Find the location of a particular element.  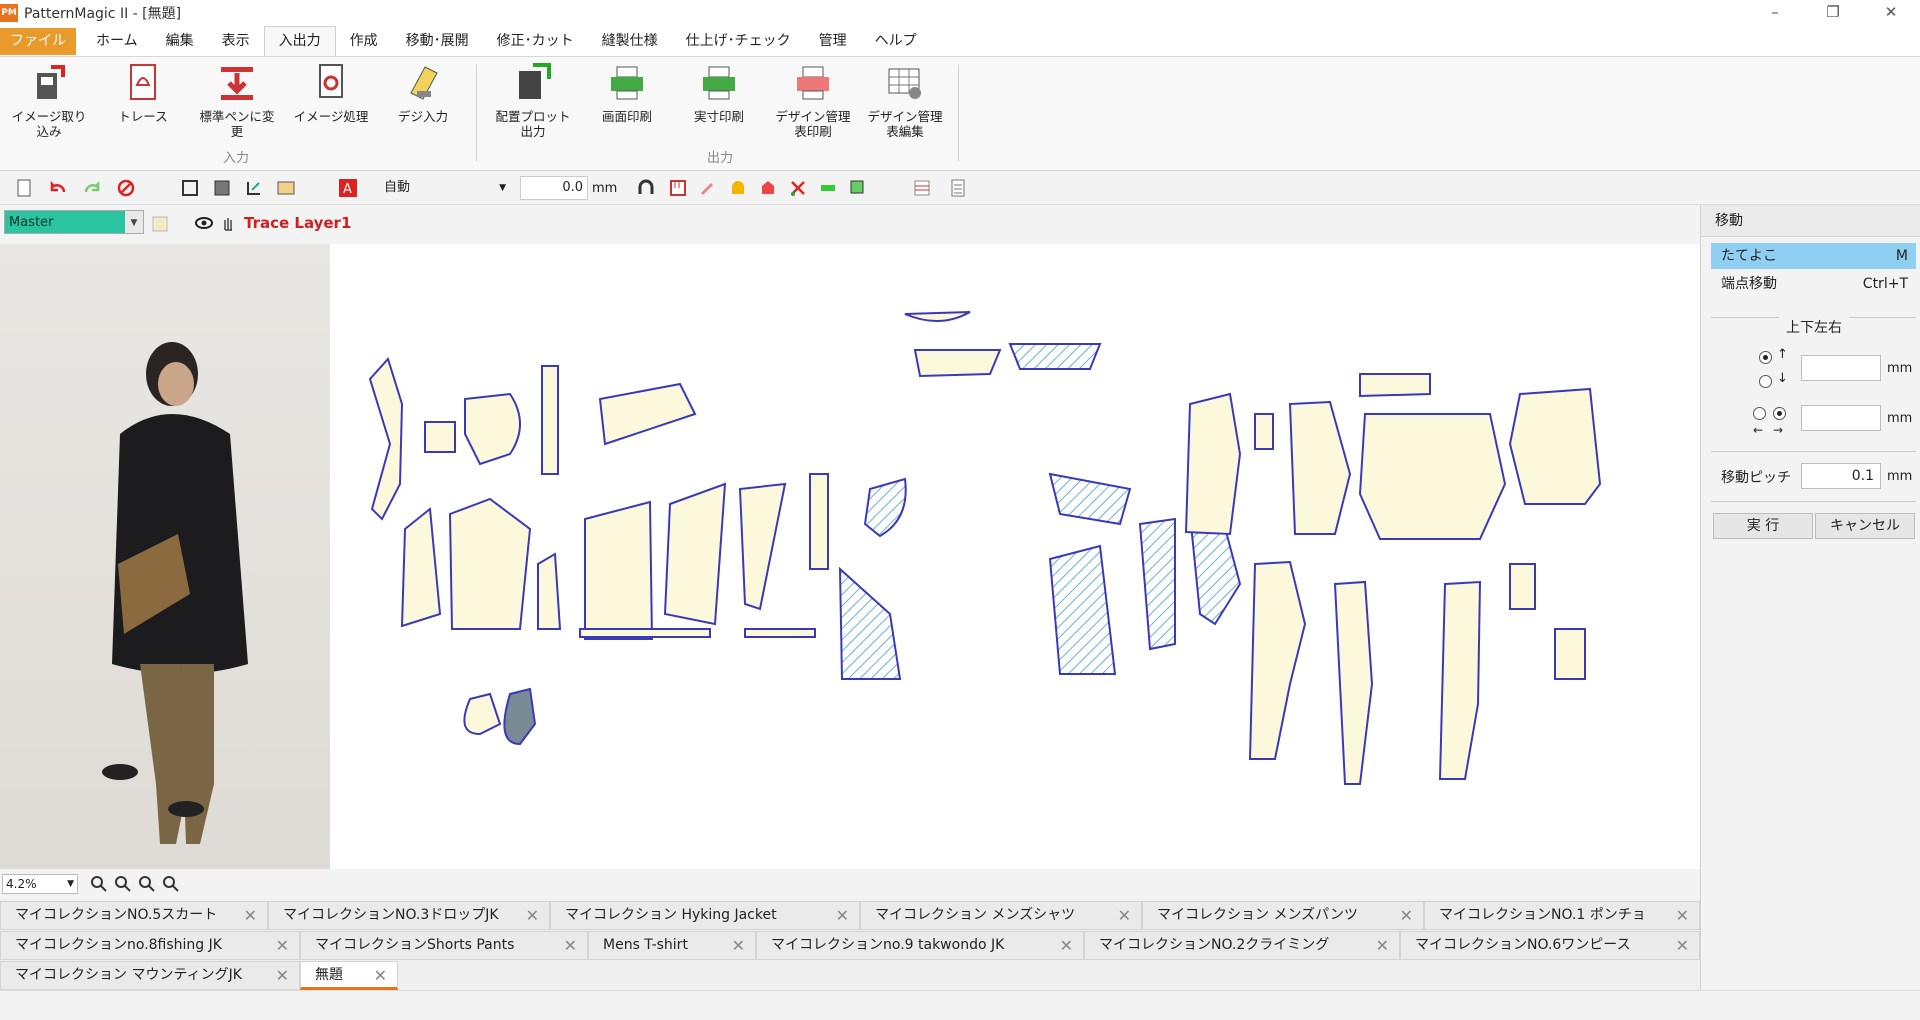

zoom-all-icon is located at coordinates (171, 884).